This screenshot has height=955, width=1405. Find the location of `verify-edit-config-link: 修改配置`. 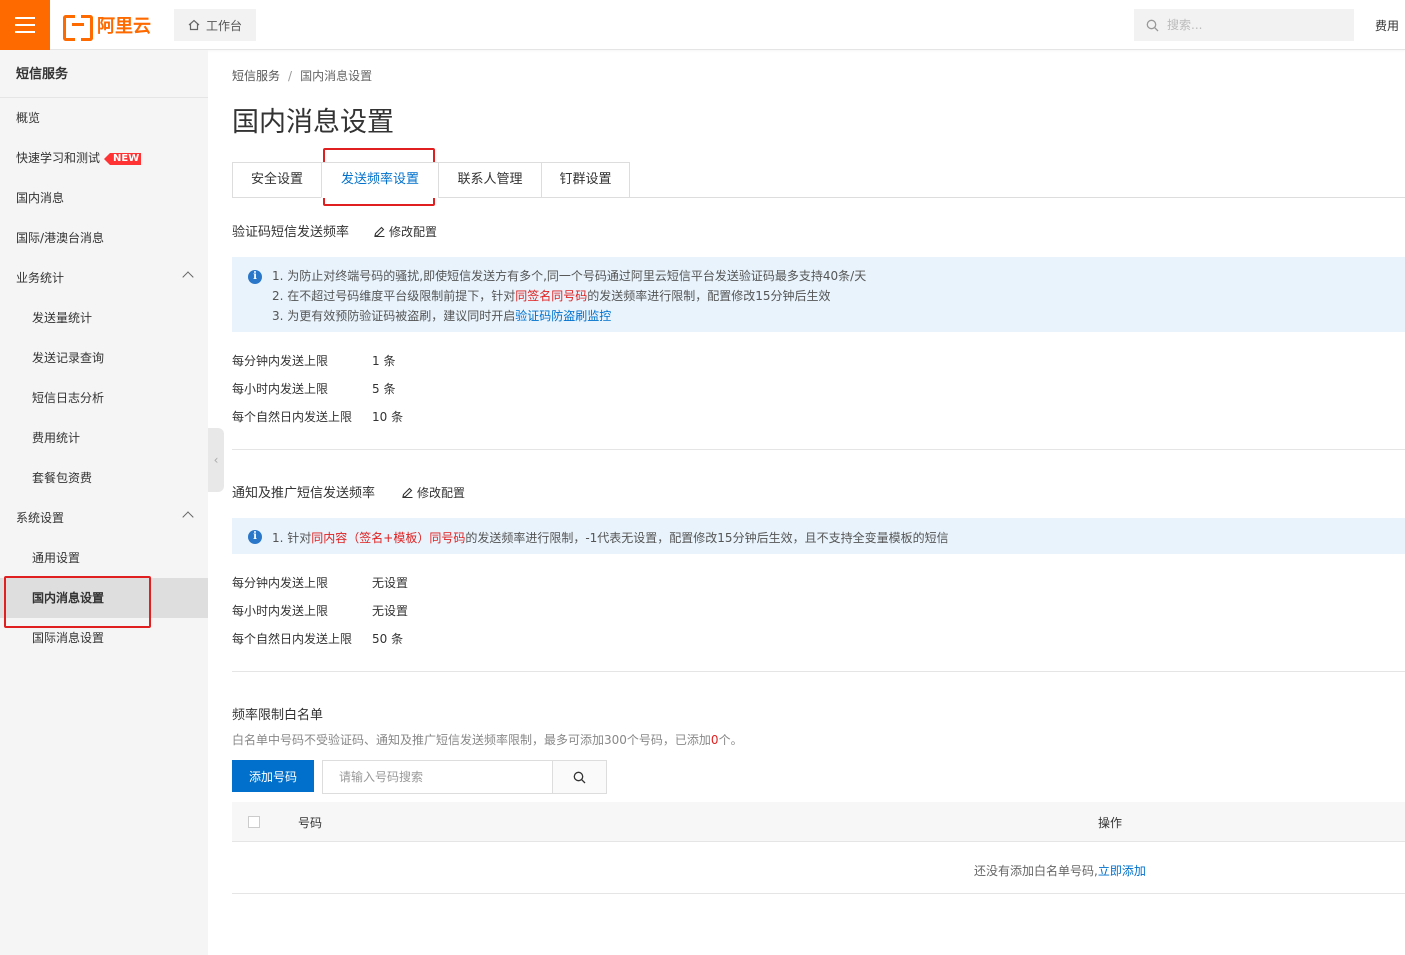

verify-edit-config-link: 修改配置 is located at coordinates (405, 231).